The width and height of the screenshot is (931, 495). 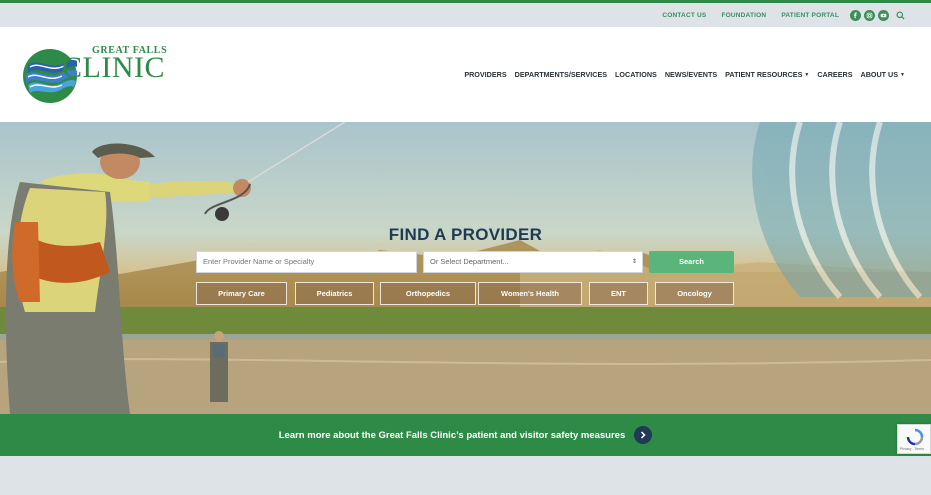 I want to click on specialty-womens-health: Women's Health, so click(x=530, y=293).